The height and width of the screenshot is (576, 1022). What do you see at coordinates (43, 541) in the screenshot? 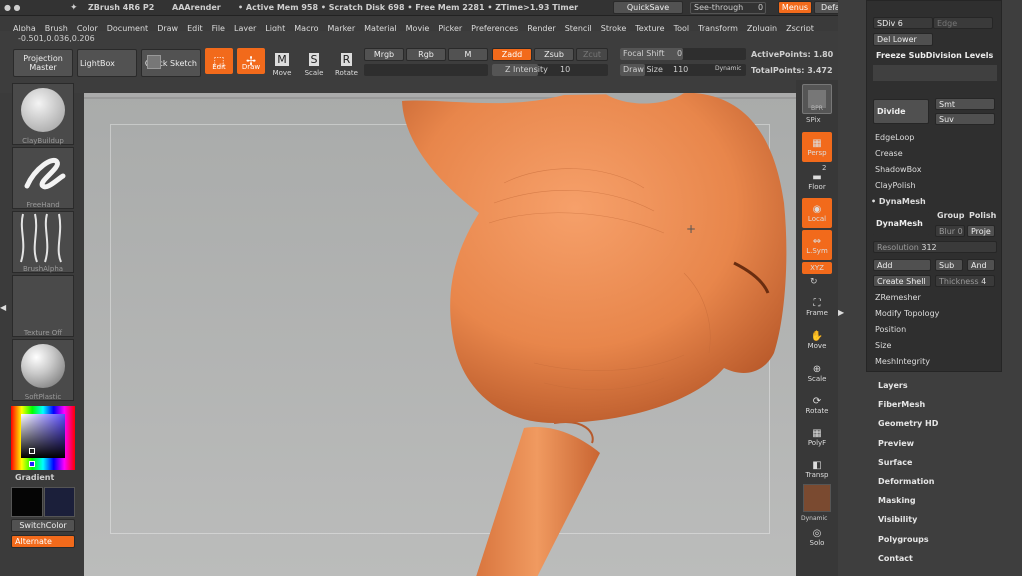
I see `alternate-button: Alternate` at bounding box center [43, 541].